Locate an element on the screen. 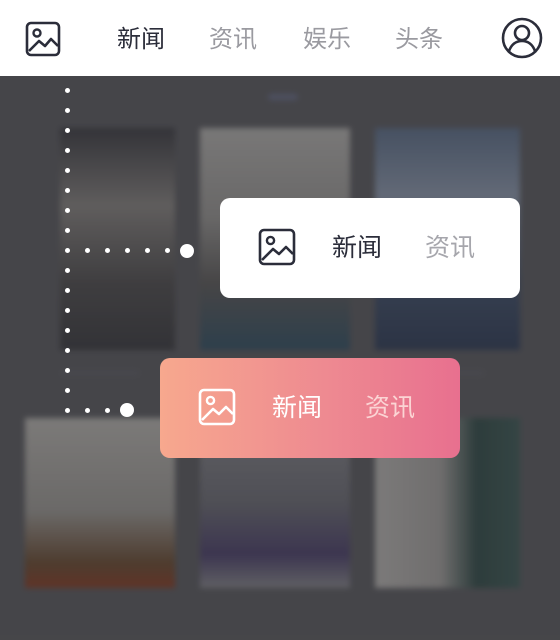  user-avatar-icon is located at coordinates (522, 38).